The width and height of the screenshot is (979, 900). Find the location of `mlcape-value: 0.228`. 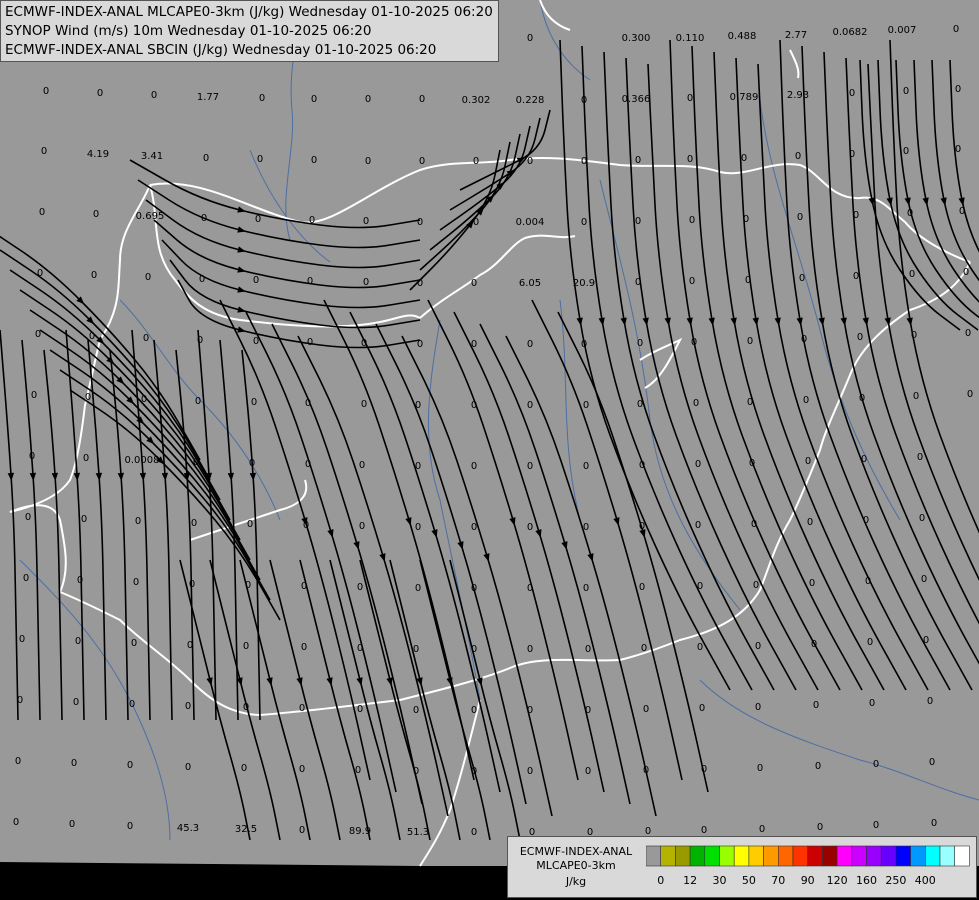

mlcape-value: 0.228 is located at coordinates (530, 100).